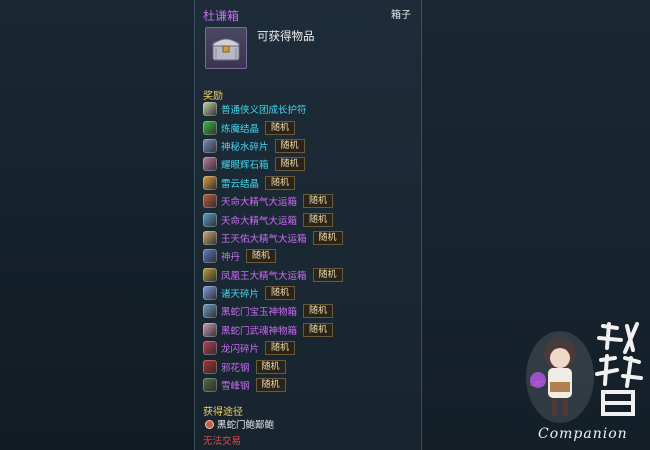 This screenshot has width=650, height=450. What do you see at coordinates (313, 256) in the screenshot?
I see `reward-row: 神丹 随机` at bounding box center [313, 256].